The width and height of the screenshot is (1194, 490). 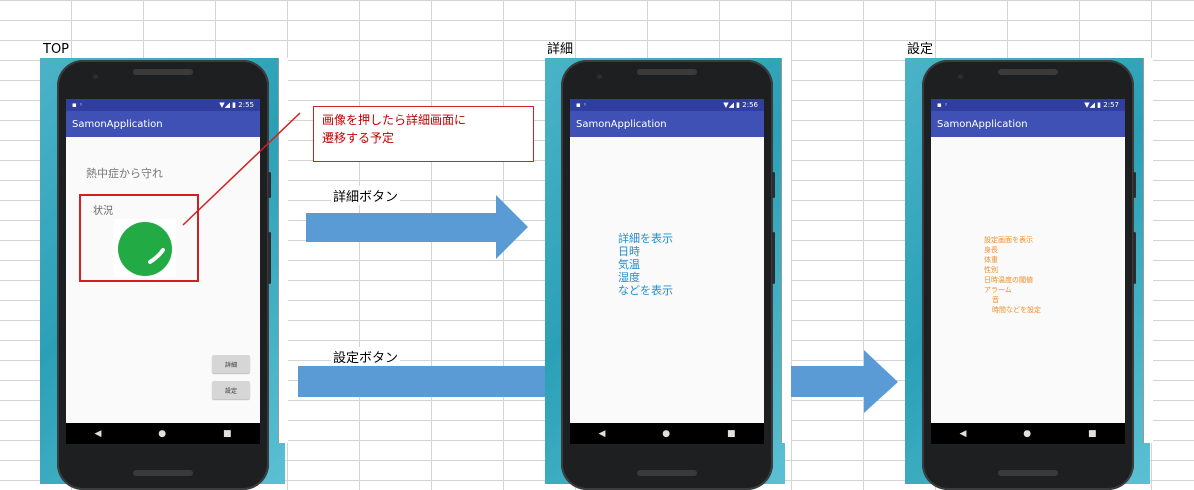 What do you see at coordinates (991, 260) in the screenshot?
I see `settings-line: 体重` at bounding box center [991, 260].